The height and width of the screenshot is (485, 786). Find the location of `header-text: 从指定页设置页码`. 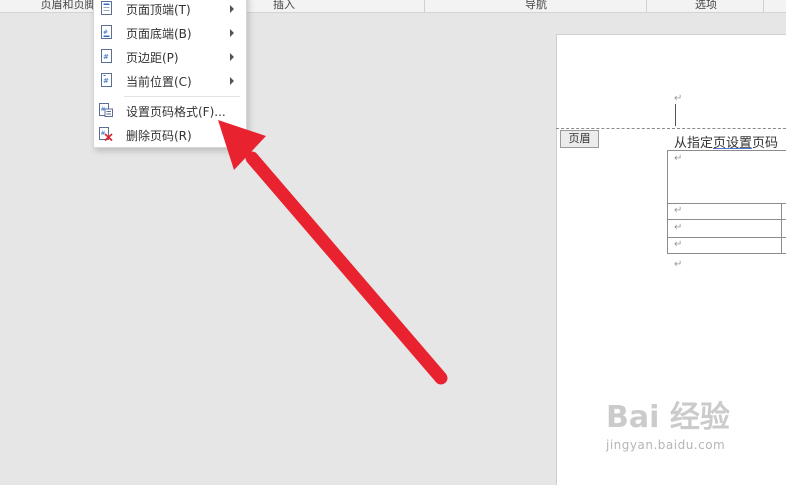

header-text: 从指定页设置页码 is located at coordinates (726, 141).